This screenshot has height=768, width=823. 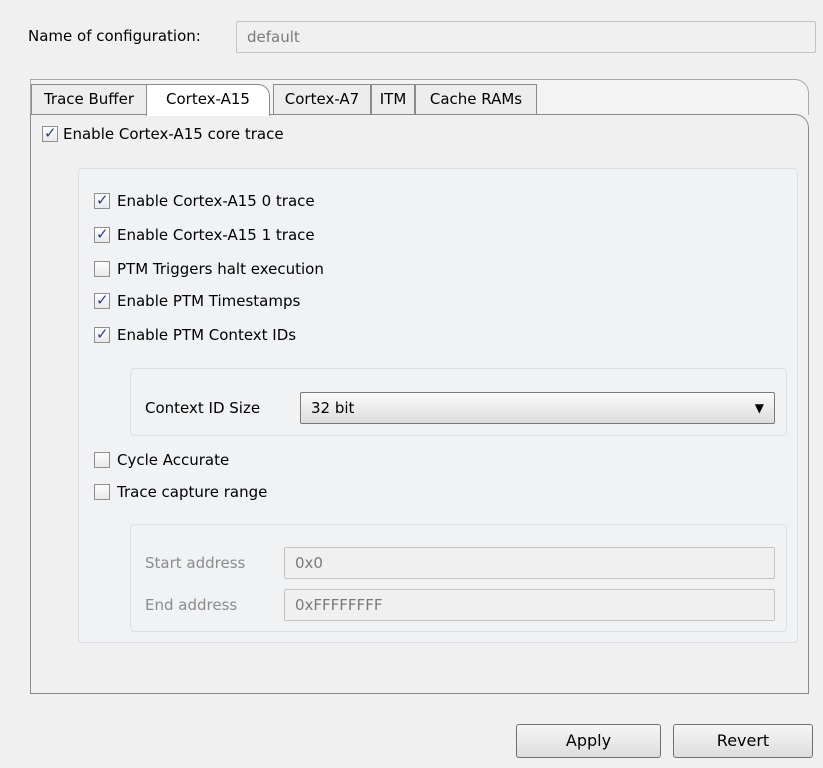 What do you see at coordinates (529, 563) in the screenshot?
I see `start-address-field: 0x0` at bounding box center [529, 563].